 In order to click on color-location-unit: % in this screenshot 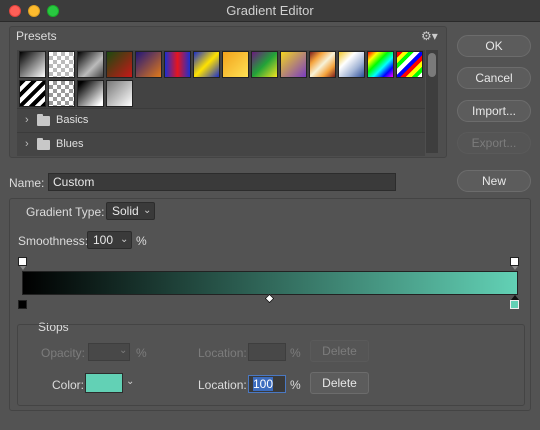, I will do `click(295, 385)`.